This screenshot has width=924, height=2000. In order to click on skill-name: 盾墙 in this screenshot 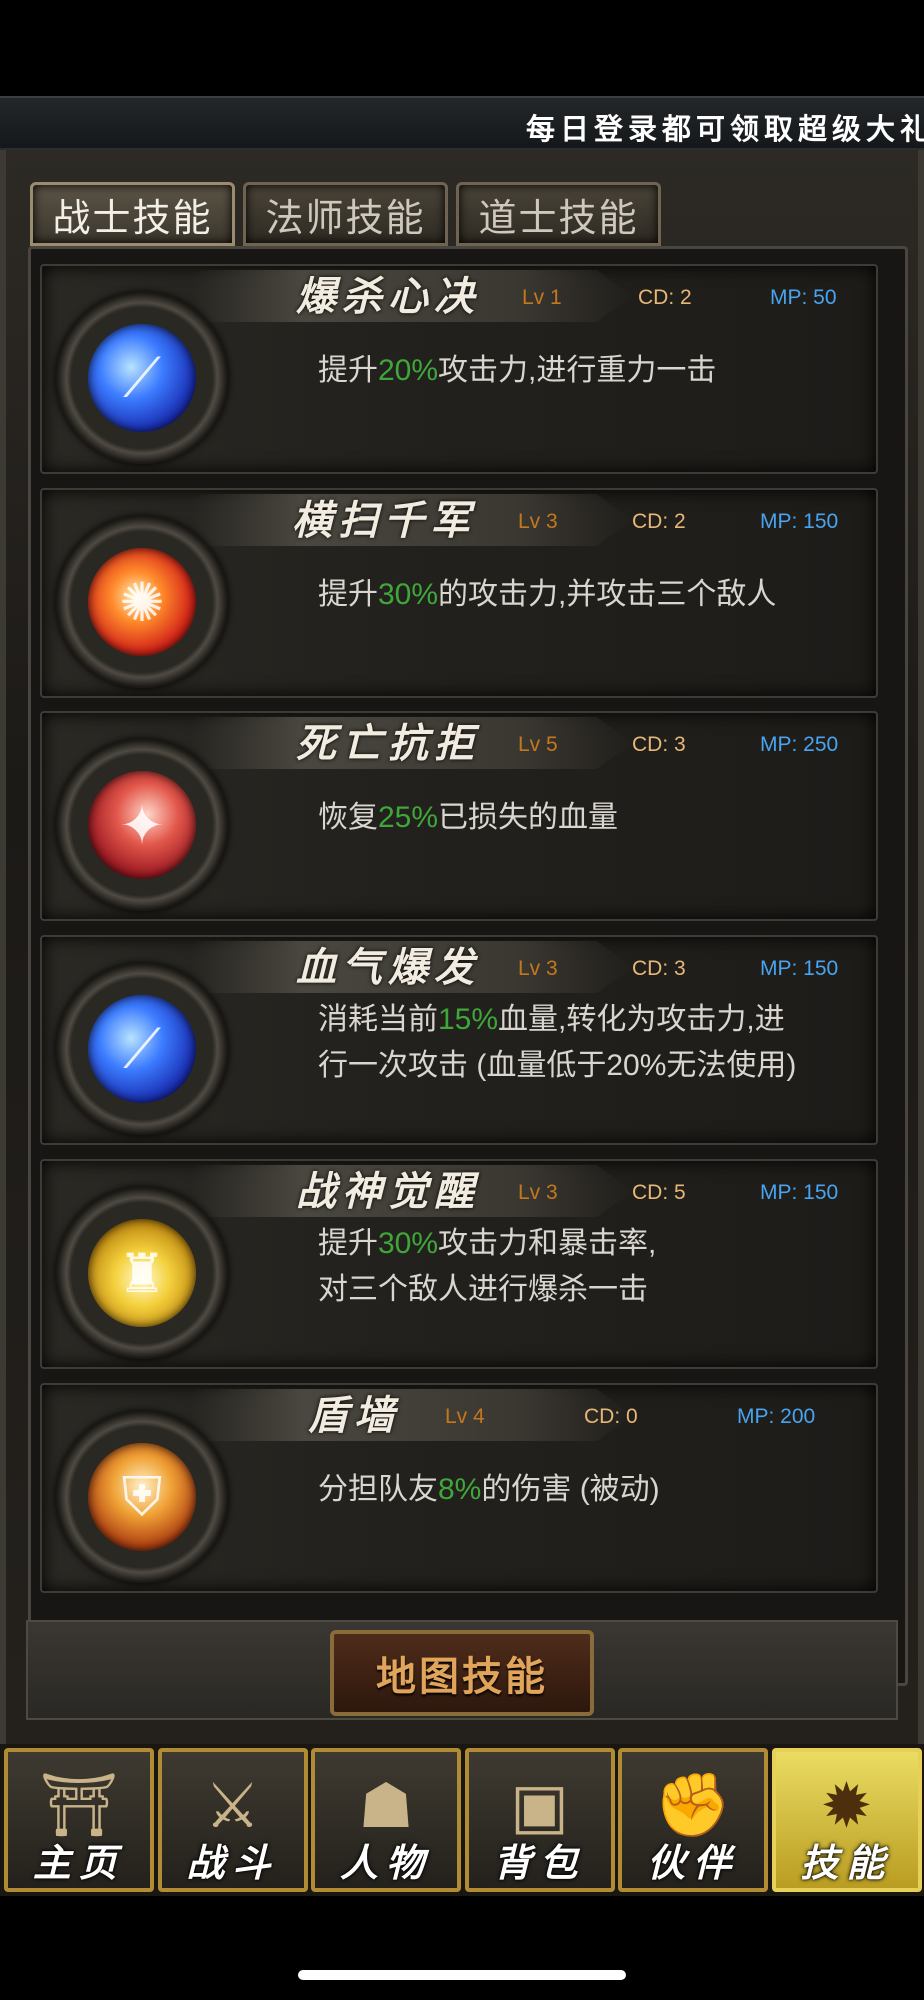, I will do `click(354, 1415)`.